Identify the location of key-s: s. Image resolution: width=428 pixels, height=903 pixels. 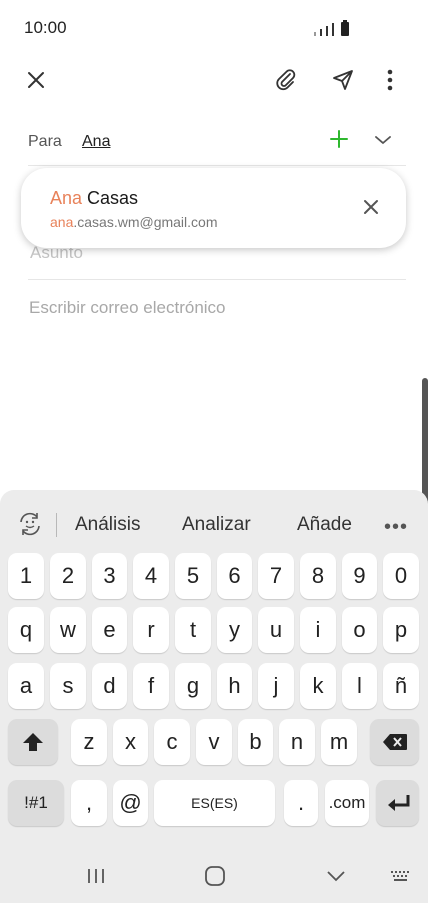
(68, 686).